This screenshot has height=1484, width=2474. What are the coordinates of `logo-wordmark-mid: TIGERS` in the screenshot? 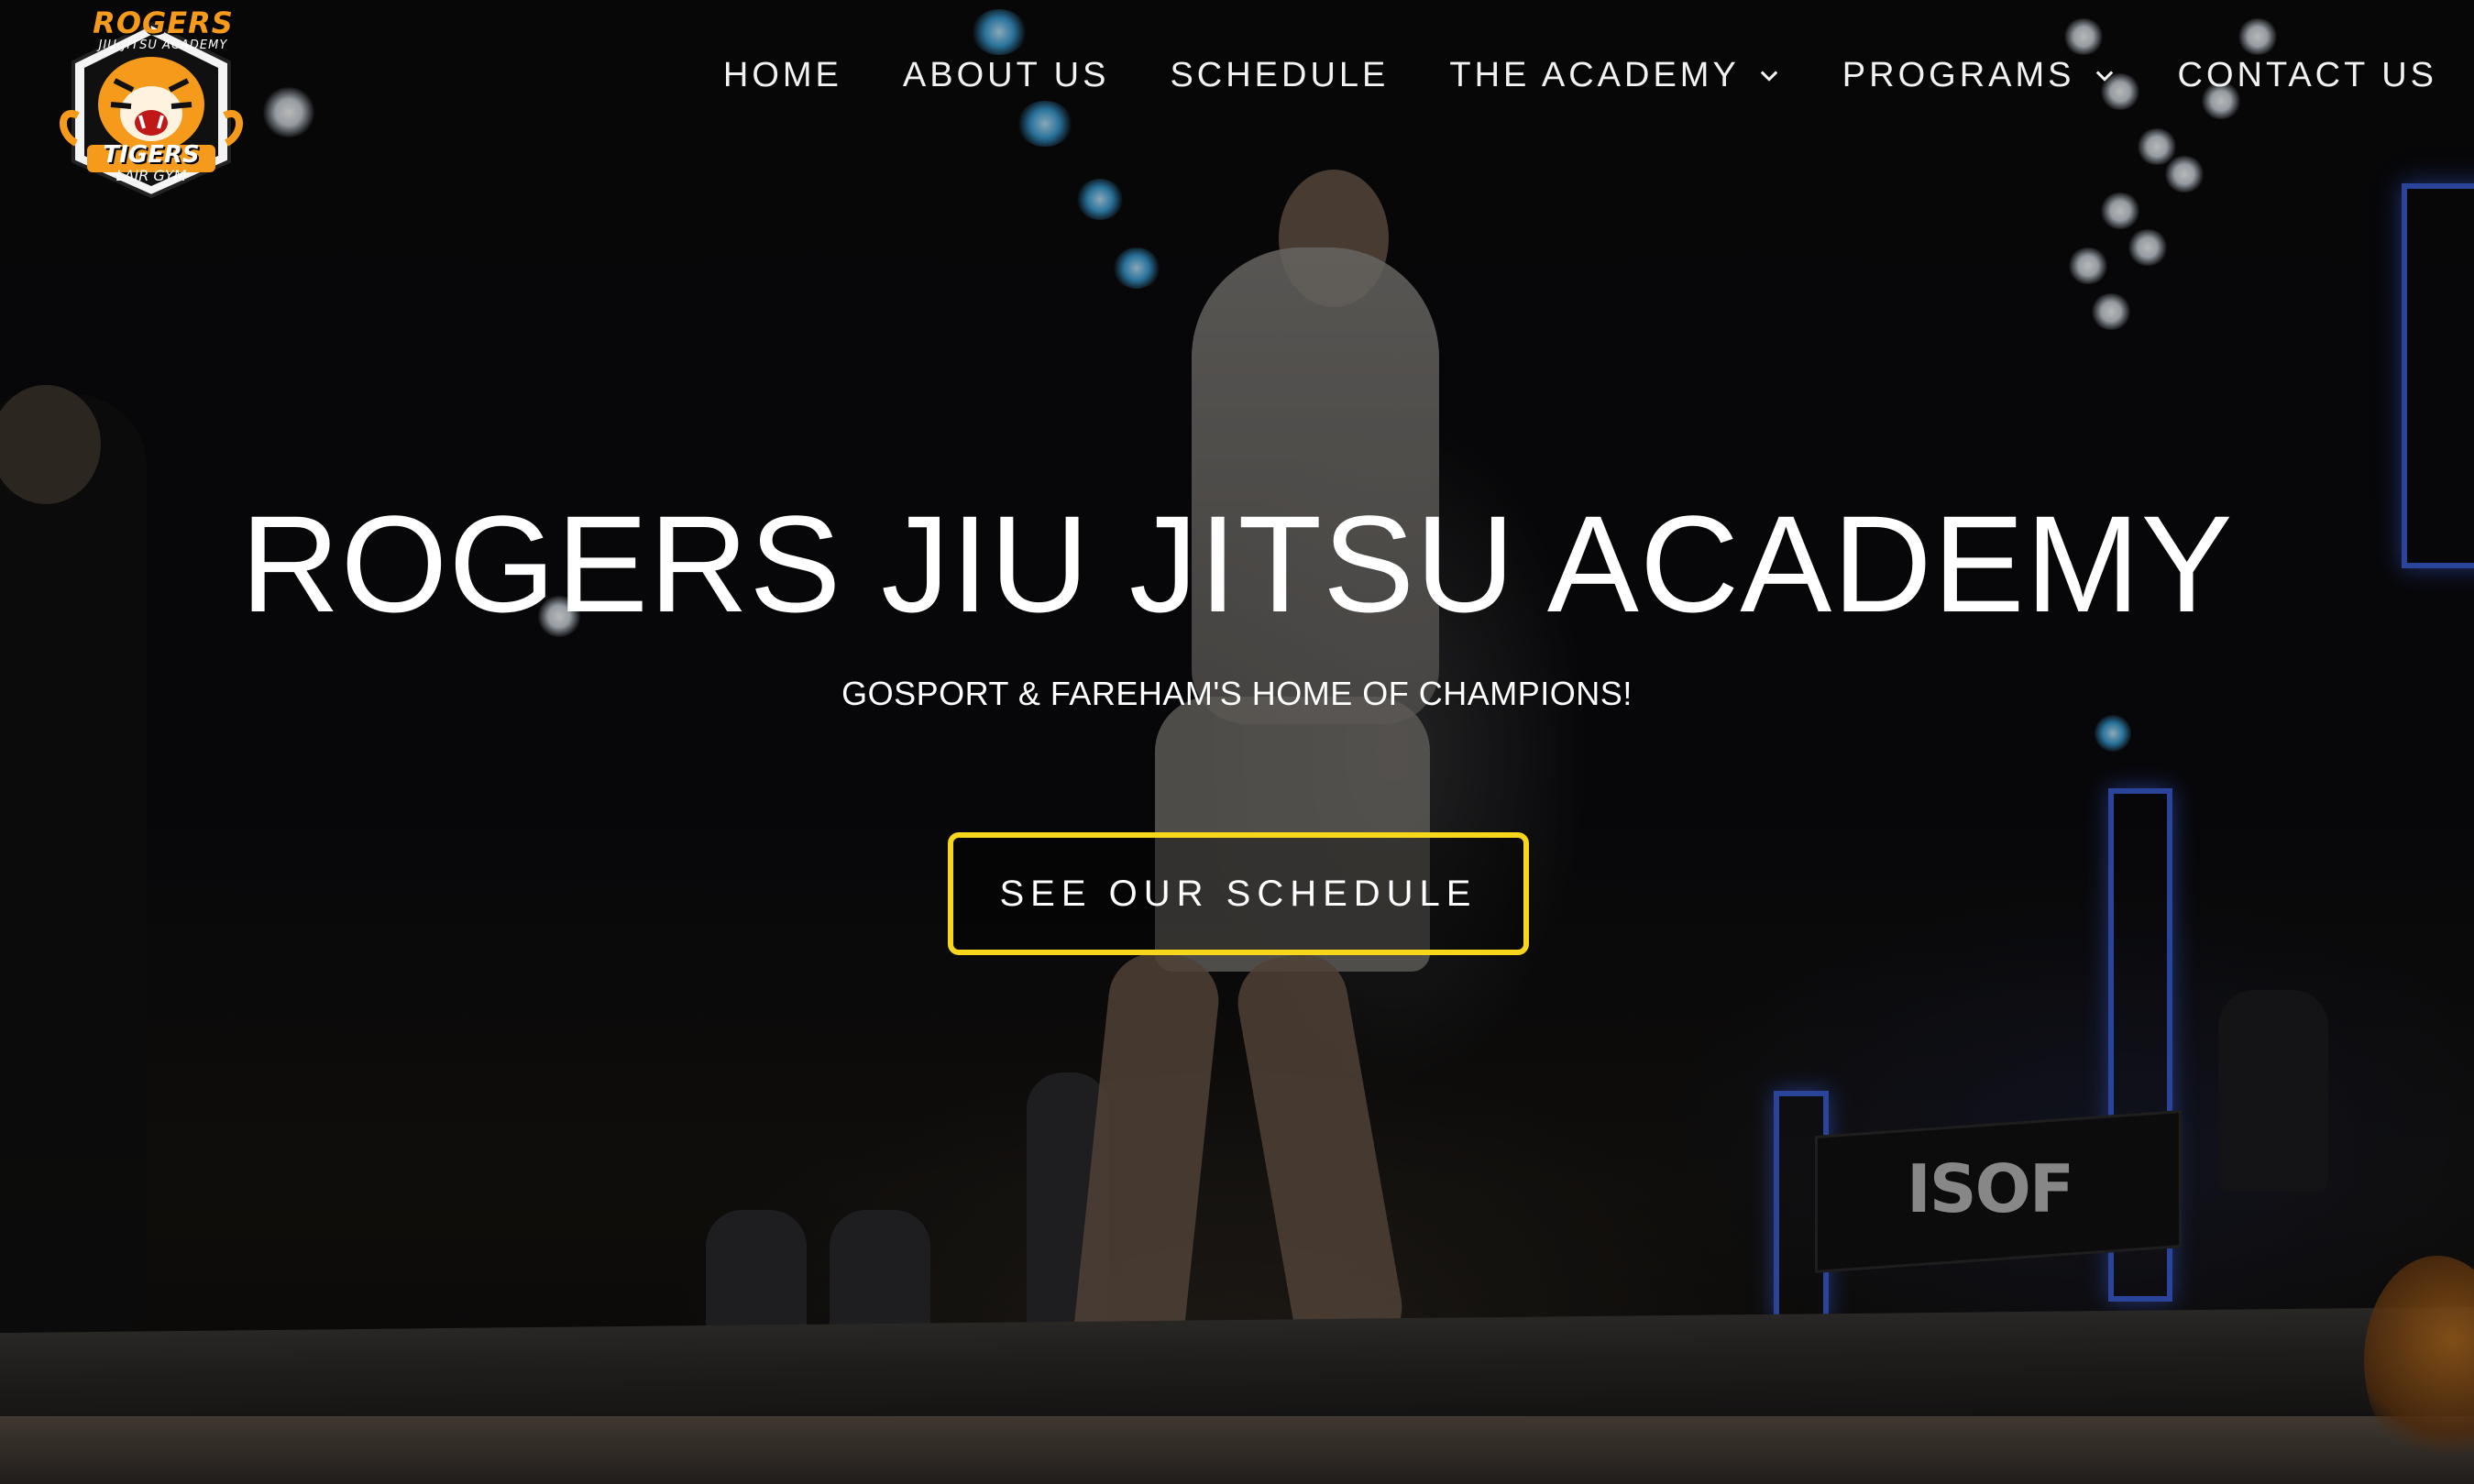 It's located at (151, 155).